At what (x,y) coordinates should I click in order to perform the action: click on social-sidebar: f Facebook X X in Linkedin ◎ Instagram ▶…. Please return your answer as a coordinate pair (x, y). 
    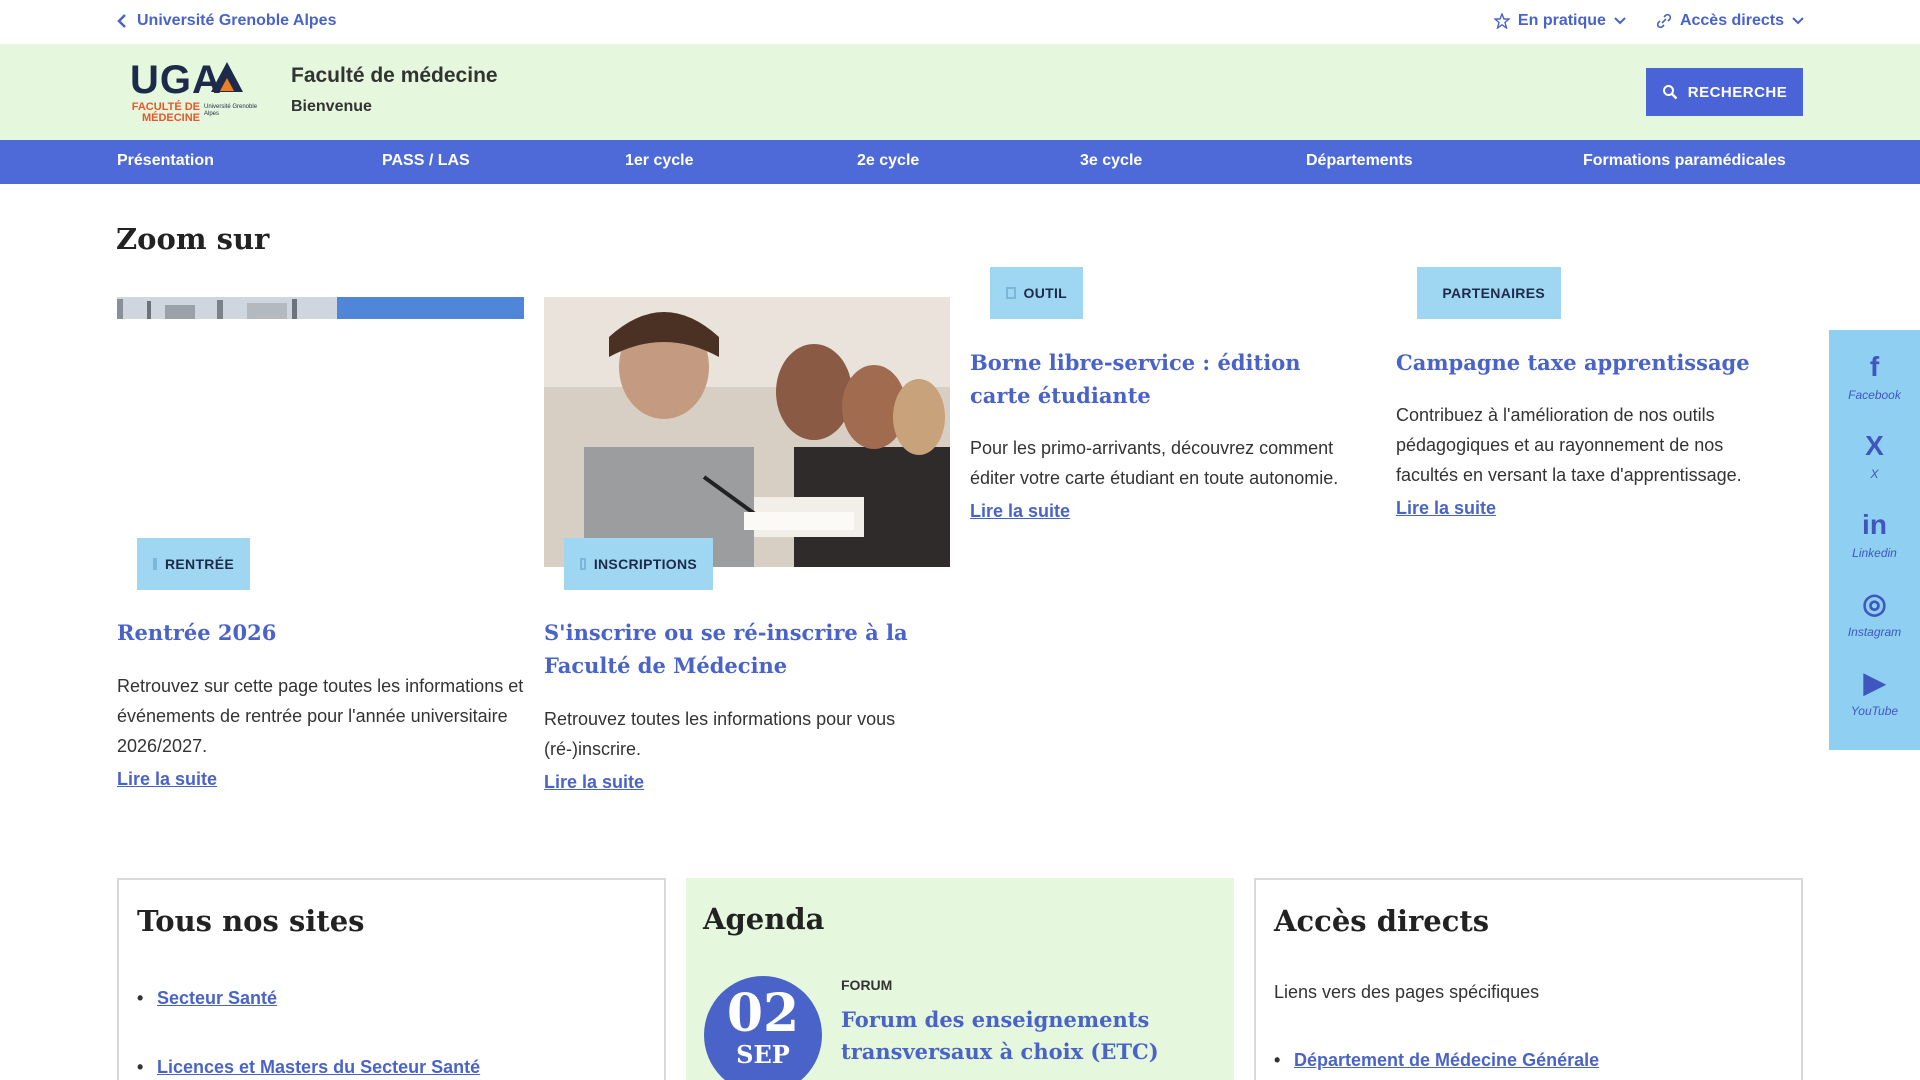
    Looking at the image, I should click on (1874, 540).